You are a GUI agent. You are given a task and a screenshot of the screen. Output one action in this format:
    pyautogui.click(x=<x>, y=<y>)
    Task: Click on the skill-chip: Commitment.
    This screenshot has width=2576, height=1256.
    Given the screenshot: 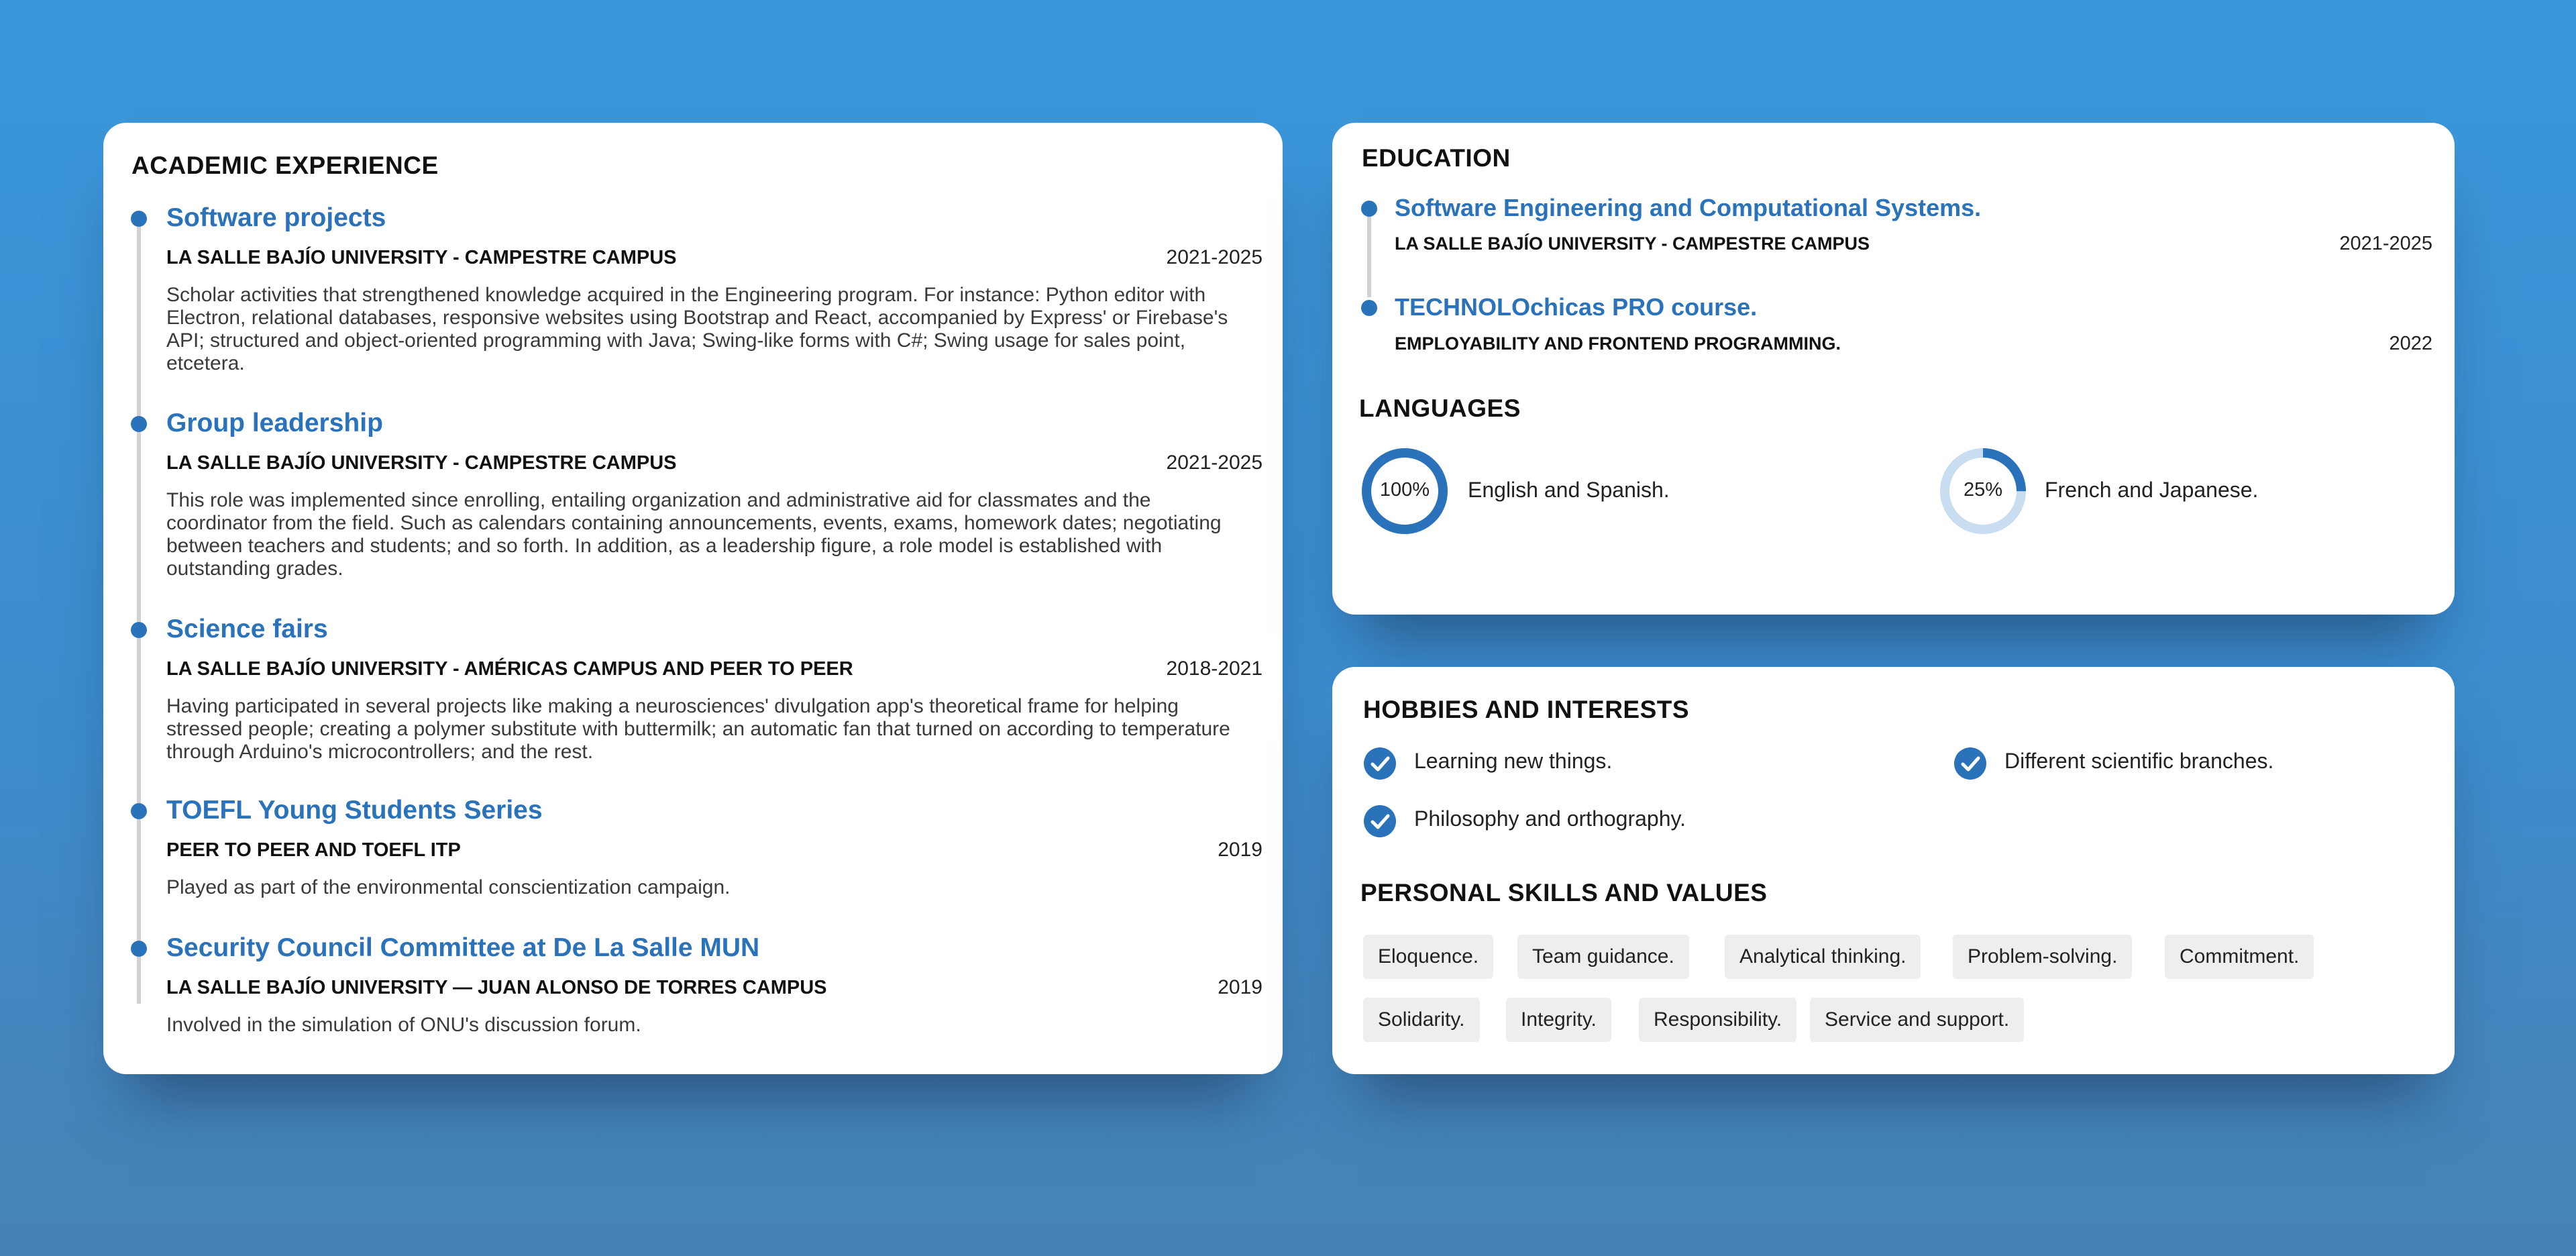 What is the action you would take?
    pyautogui.click(x=2239, y=957)
    